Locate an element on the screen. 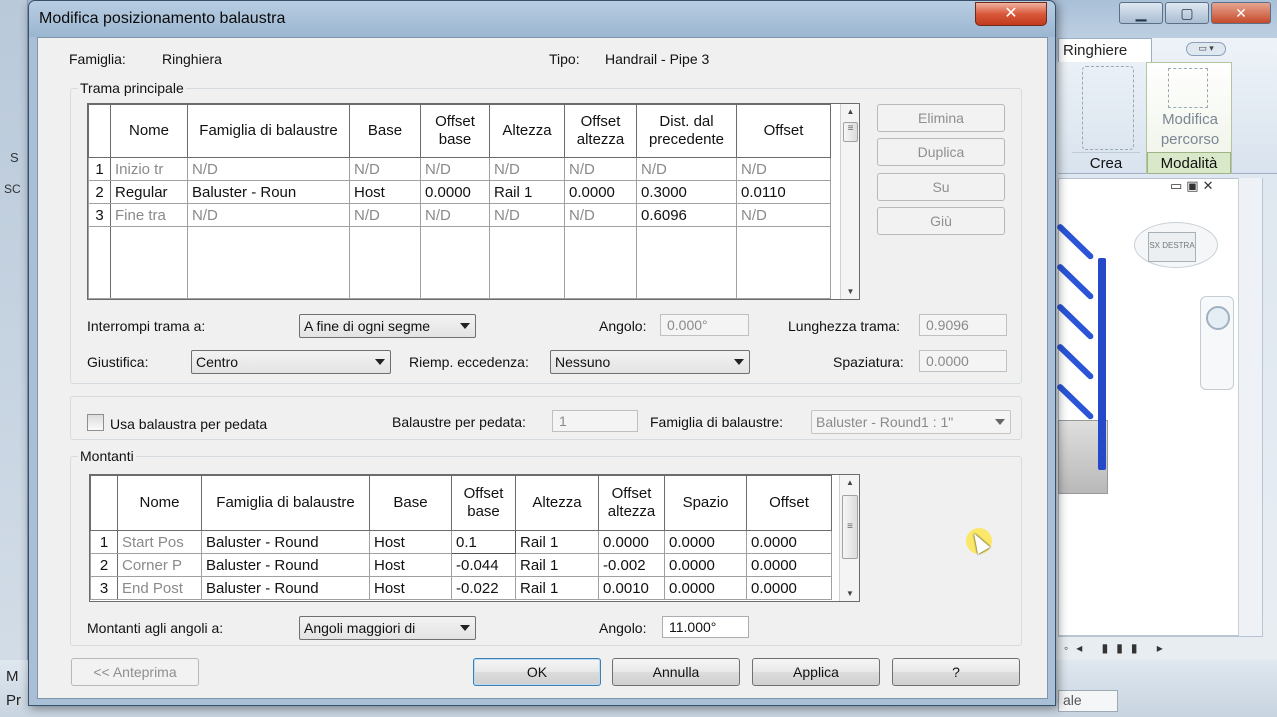 The width and height of the screenshot is (1277, 717). cell-nome: Fine tra is located at coordinates (149, 215).